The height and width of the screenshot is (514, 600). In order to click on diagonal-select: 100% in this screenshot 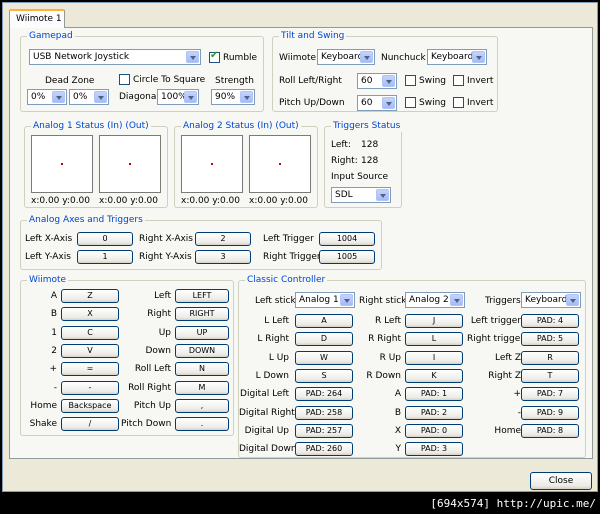, I will do `click(178, 97)`.